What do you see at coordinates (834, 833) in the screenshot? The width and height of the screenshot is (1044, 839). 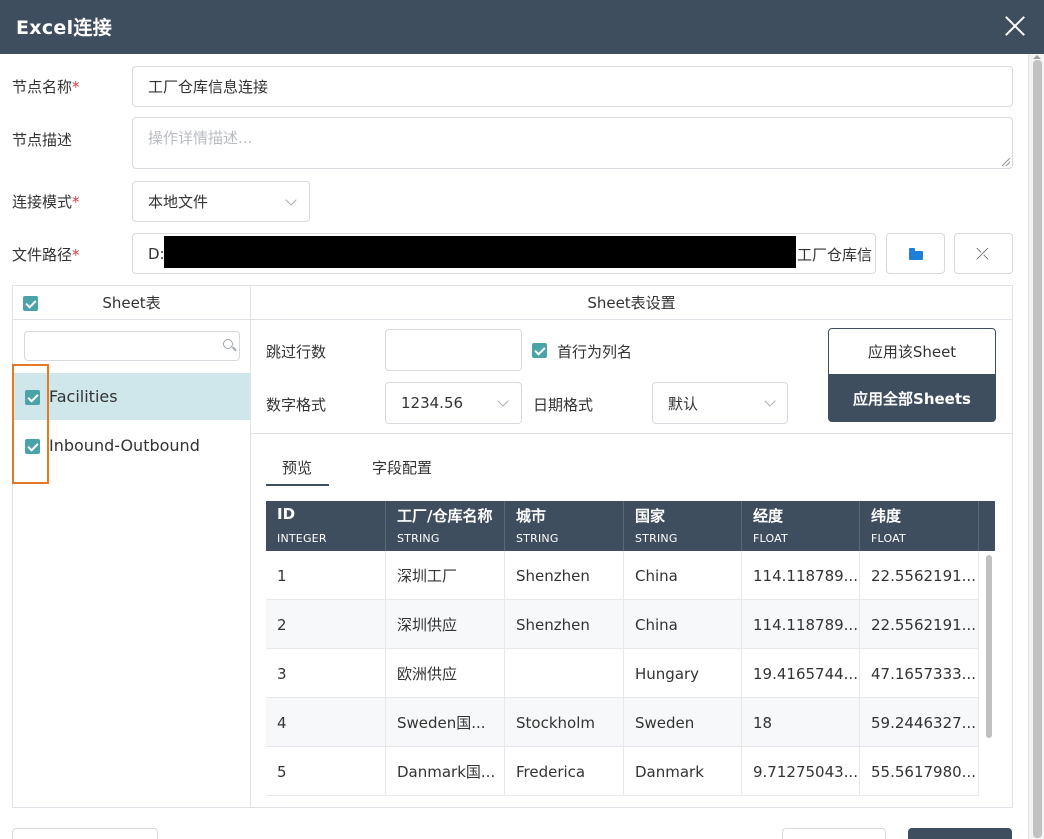 I see `footer-button-cancel` at bounding box center [834, 833].